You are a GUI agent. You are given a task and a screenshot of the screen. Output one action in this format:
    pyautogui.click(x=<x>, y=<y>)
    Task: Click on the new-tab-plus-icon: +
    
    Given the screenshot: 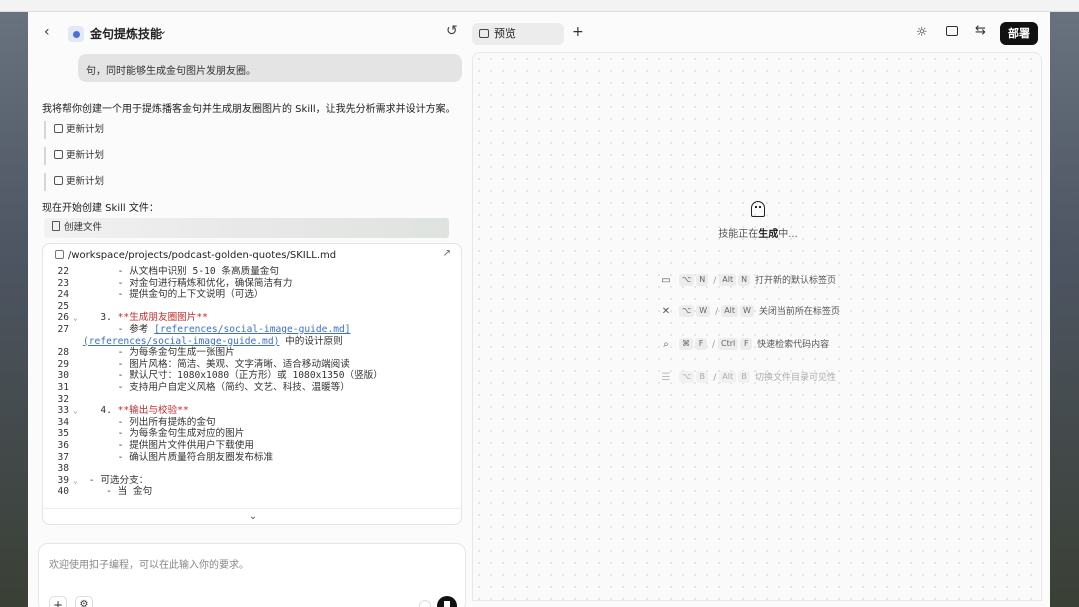 What is the action you would take?
    pyautogui.click(x=578, y=32)
    